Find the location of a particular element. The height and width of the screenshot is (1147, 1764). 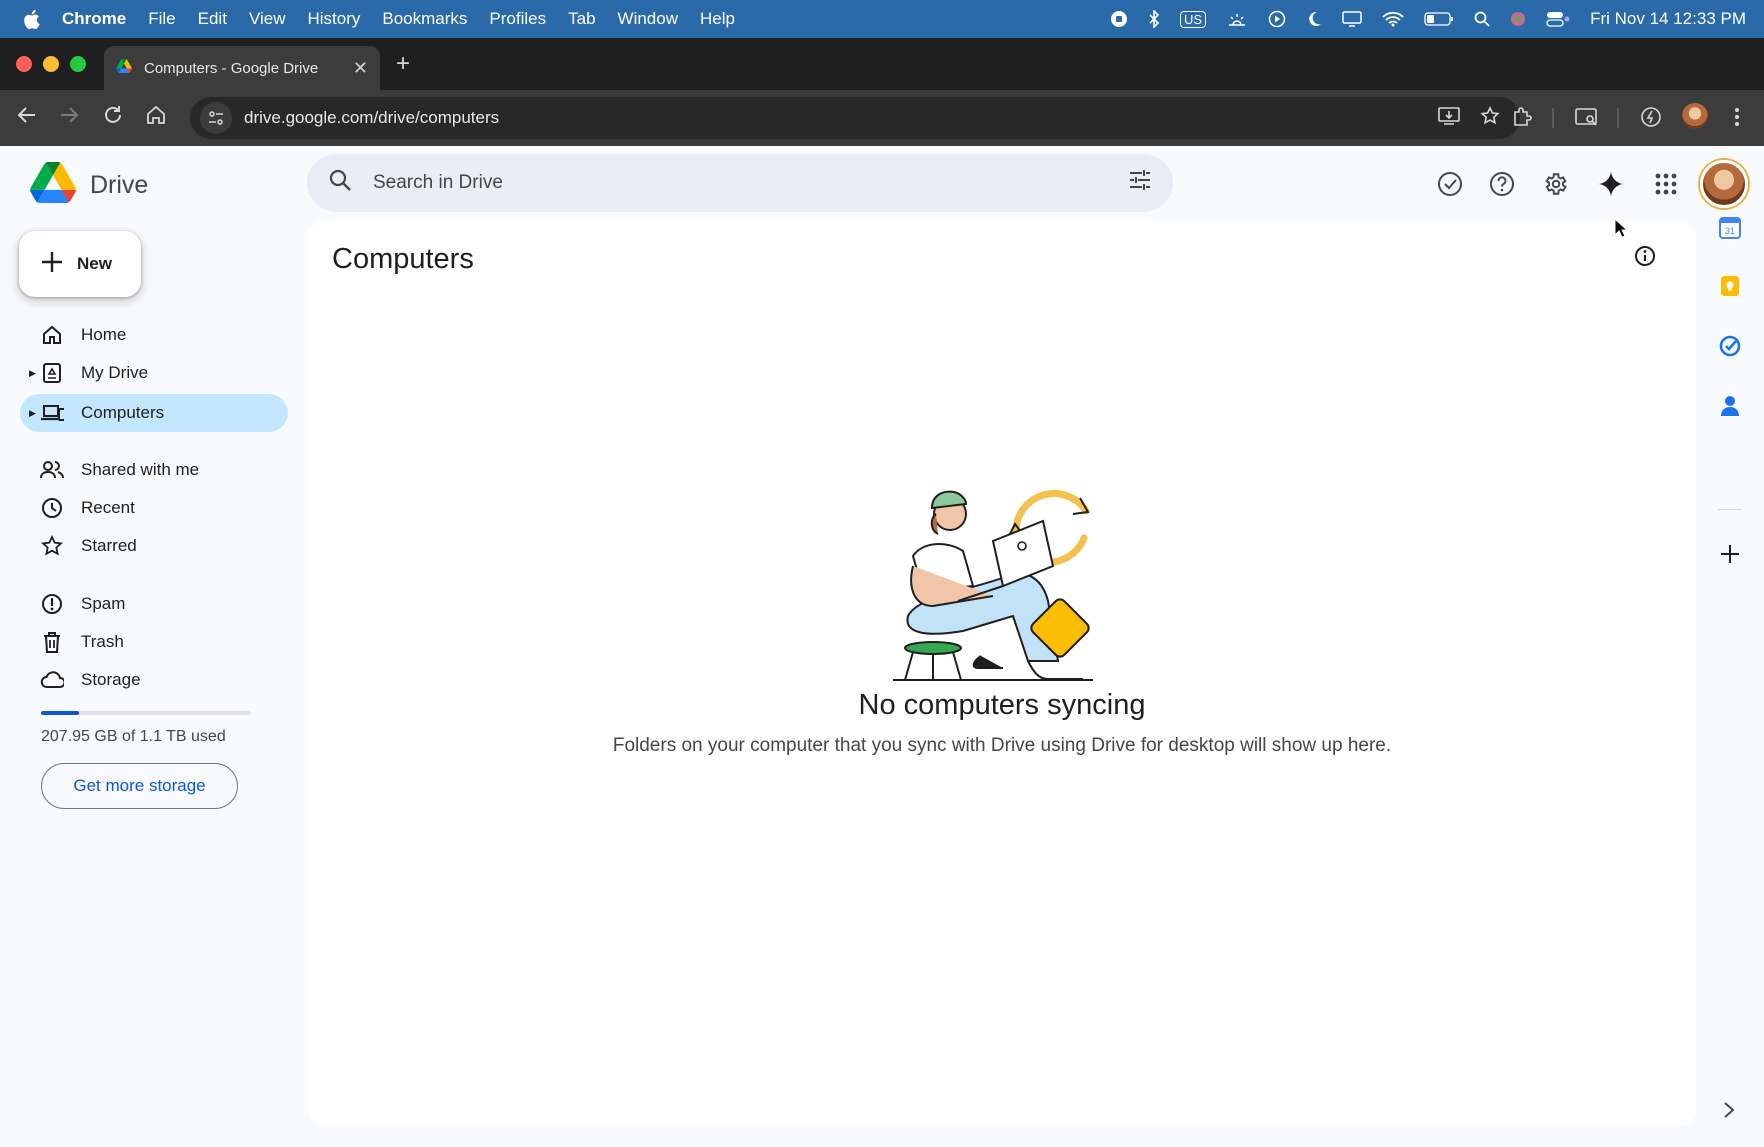

brightness-icon is located at coordinates (1237, 19).